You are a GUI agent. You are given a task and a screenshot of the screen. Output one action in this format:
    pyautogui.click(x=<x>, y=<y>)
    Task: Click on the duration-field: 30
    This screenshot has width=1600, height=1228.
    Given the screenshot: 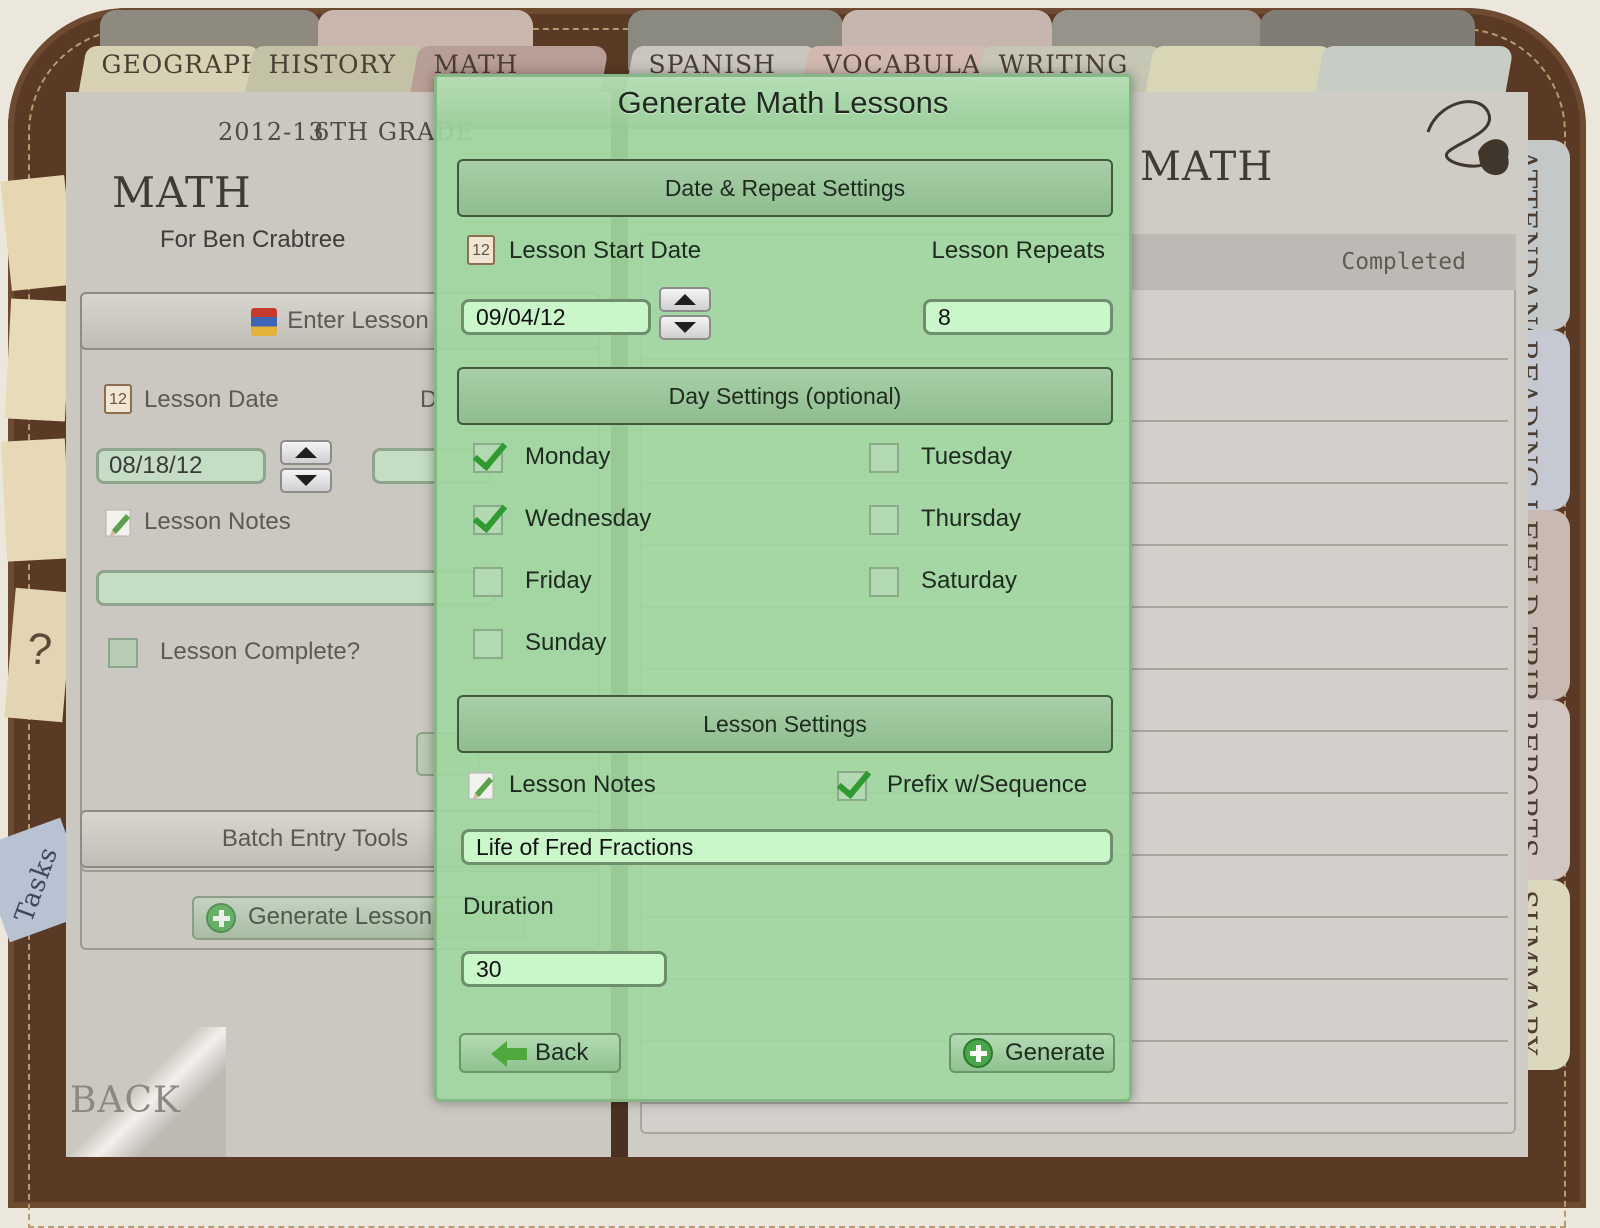 What is the action you would take?
    pyautogui.click(x=564, y=969)
    